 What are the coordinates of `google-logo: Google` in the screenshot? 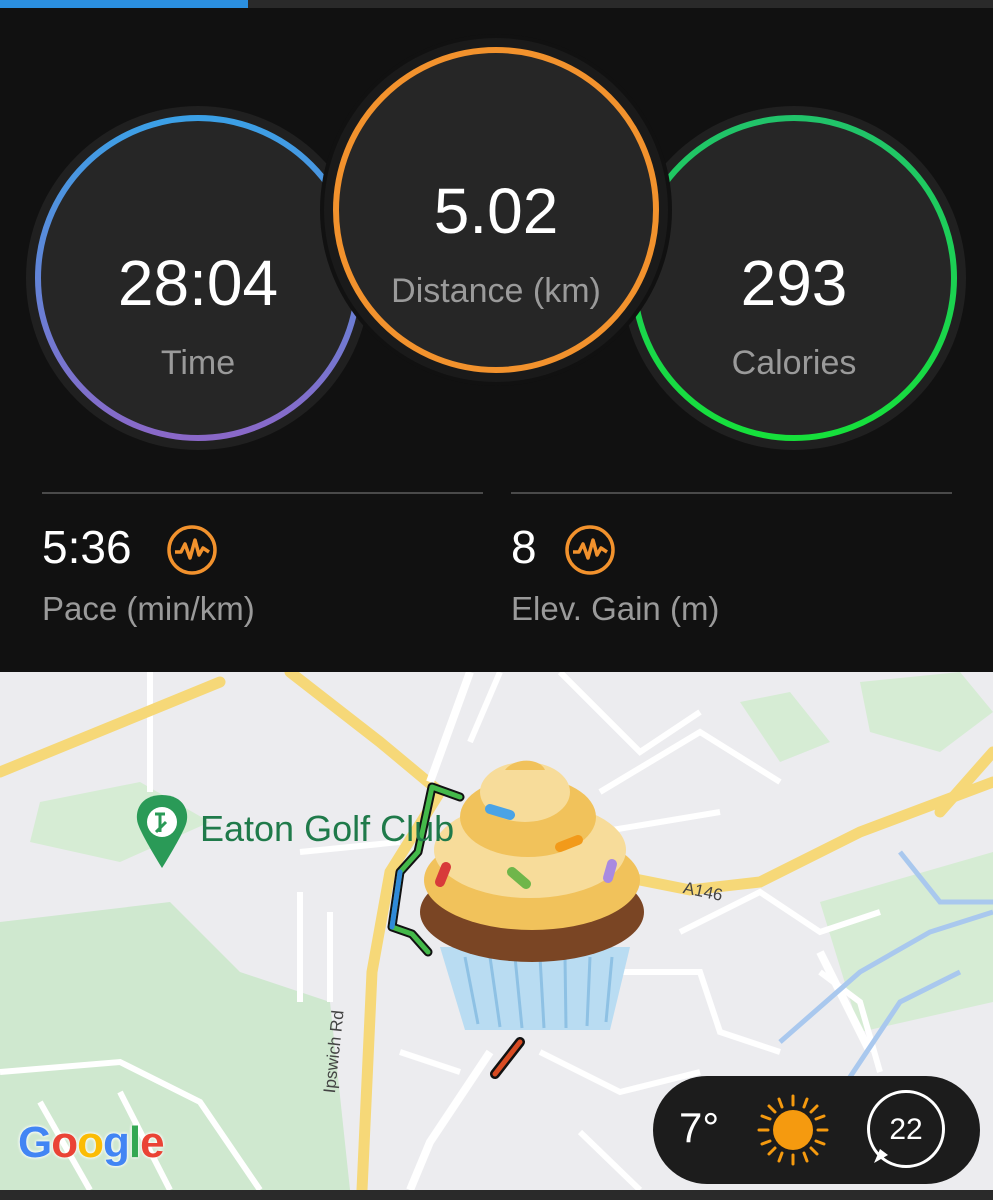 It's located at (91, 1143).